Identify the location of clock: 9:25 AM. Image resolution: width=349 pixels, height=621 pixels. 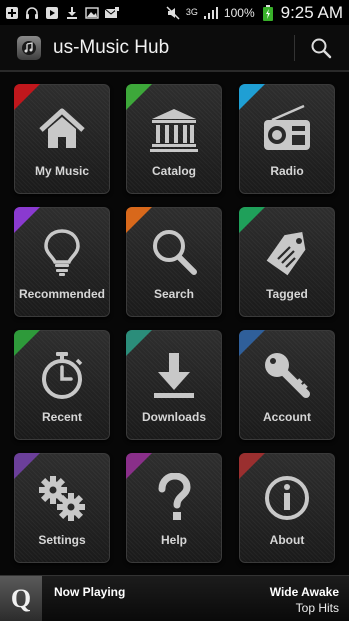
(311, 12).